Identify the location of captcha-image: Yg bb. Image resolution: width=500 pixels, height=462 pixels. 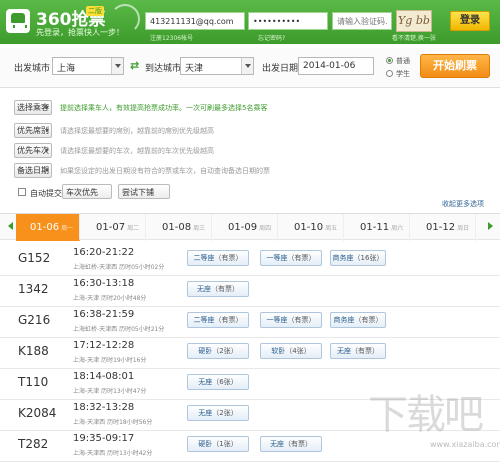
(414, 21).